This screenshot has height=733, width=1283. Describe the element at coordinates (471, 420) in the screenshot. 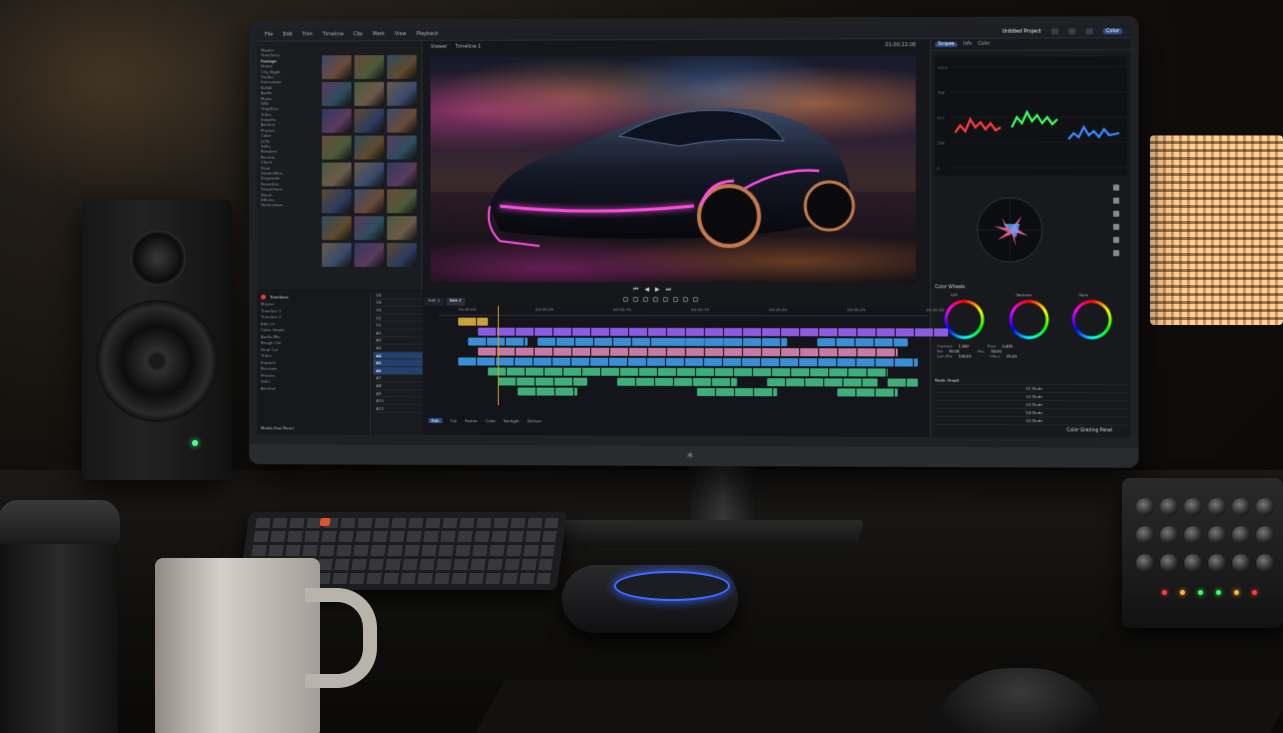

I see `page-tab: Fusion` at that location.